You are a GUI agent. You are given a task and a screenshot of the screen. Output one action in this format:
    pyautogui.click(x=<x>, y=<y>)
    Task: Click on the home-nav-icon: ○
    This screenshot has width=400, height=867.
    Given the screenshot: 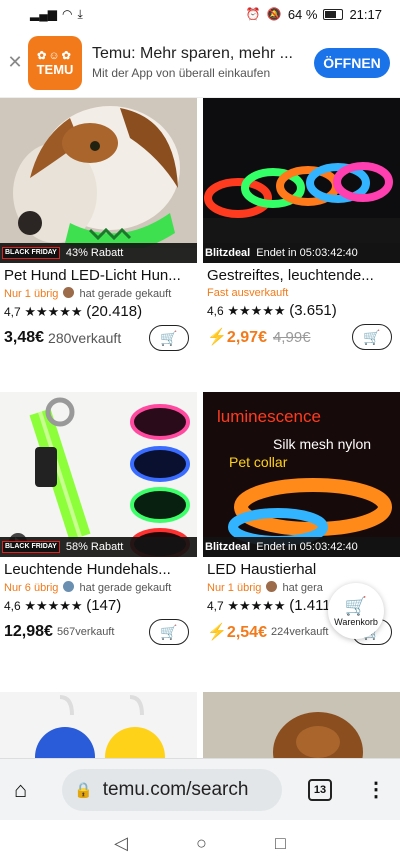 What is the action you would take?
    pyautogui.click(x=201, y=843)
    